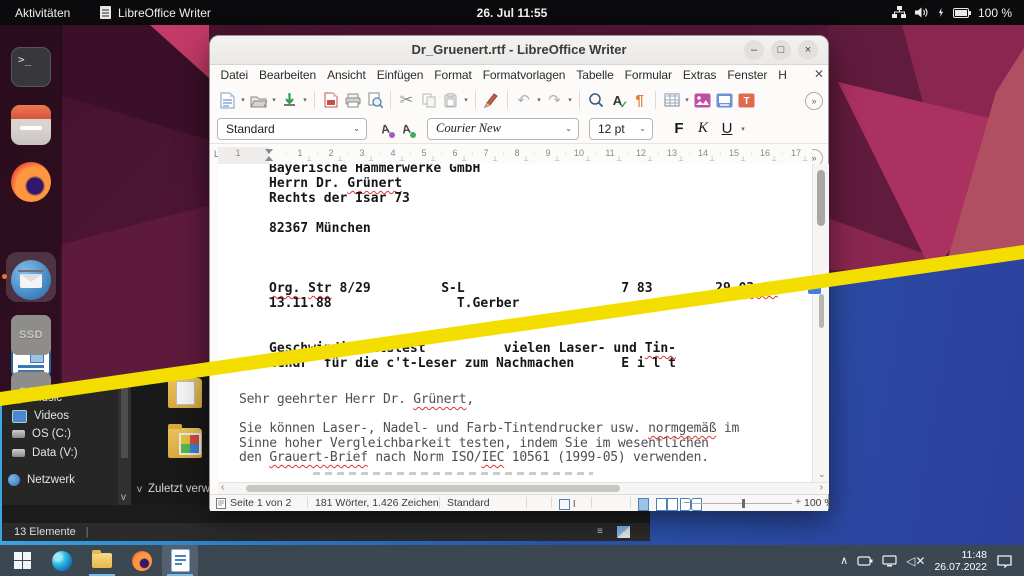 Image resolution: width=1024 pixels, height=576 pixels. What do you see at coordinates (180, 560) in the screenshot?
I see `taskbar-libreoffice-writer` at bounding box center [180, 560].